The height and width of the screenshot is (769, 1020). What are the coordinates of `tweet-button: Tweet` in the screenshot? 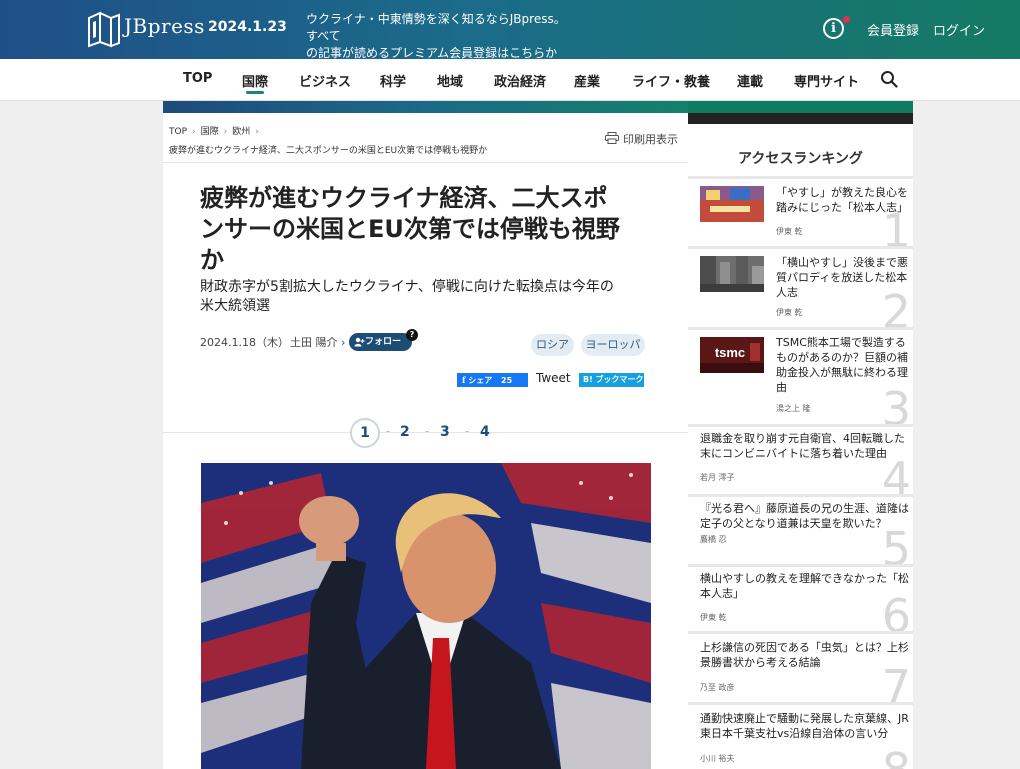 It's located at (553, 378).